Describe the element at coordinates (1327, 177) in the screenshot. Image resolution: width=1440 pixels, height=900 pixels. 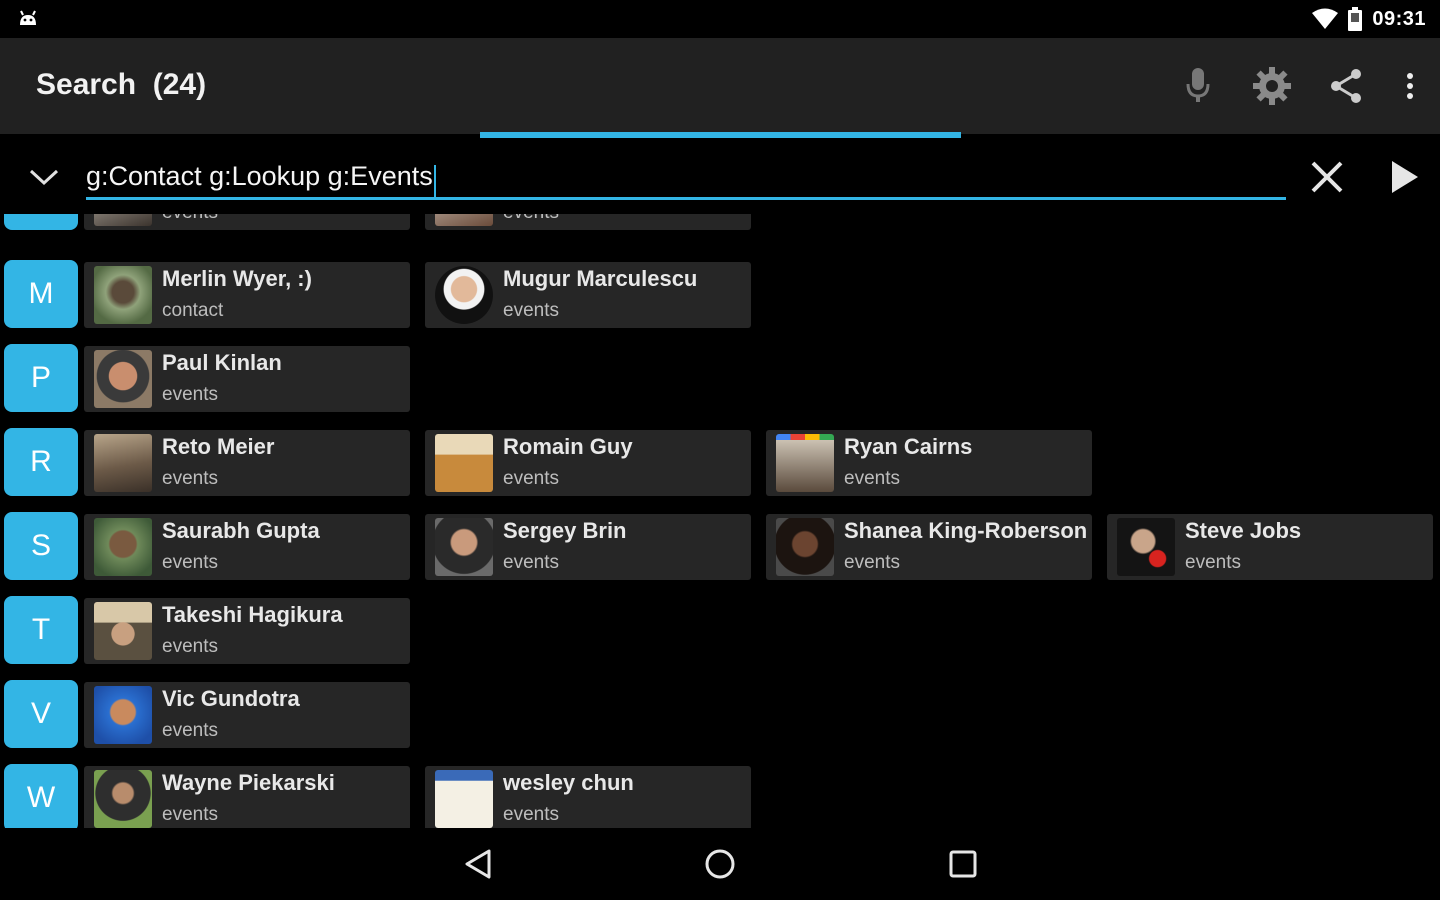
I see `clear-button` at that location.